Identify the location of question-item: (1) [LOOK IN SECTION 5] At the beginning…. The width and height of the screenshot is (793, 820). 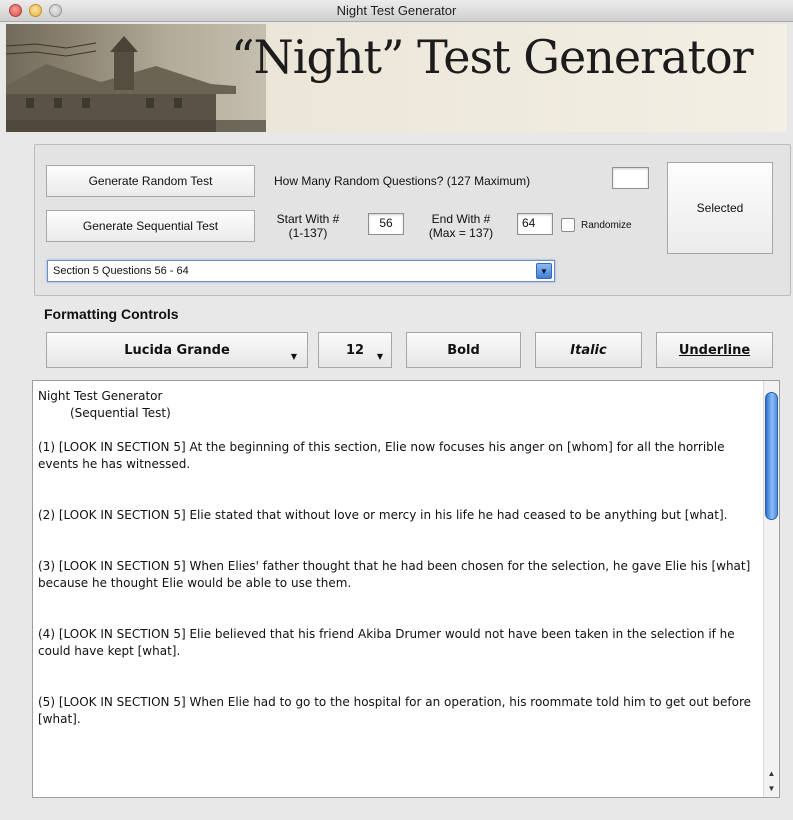
(381, 455).